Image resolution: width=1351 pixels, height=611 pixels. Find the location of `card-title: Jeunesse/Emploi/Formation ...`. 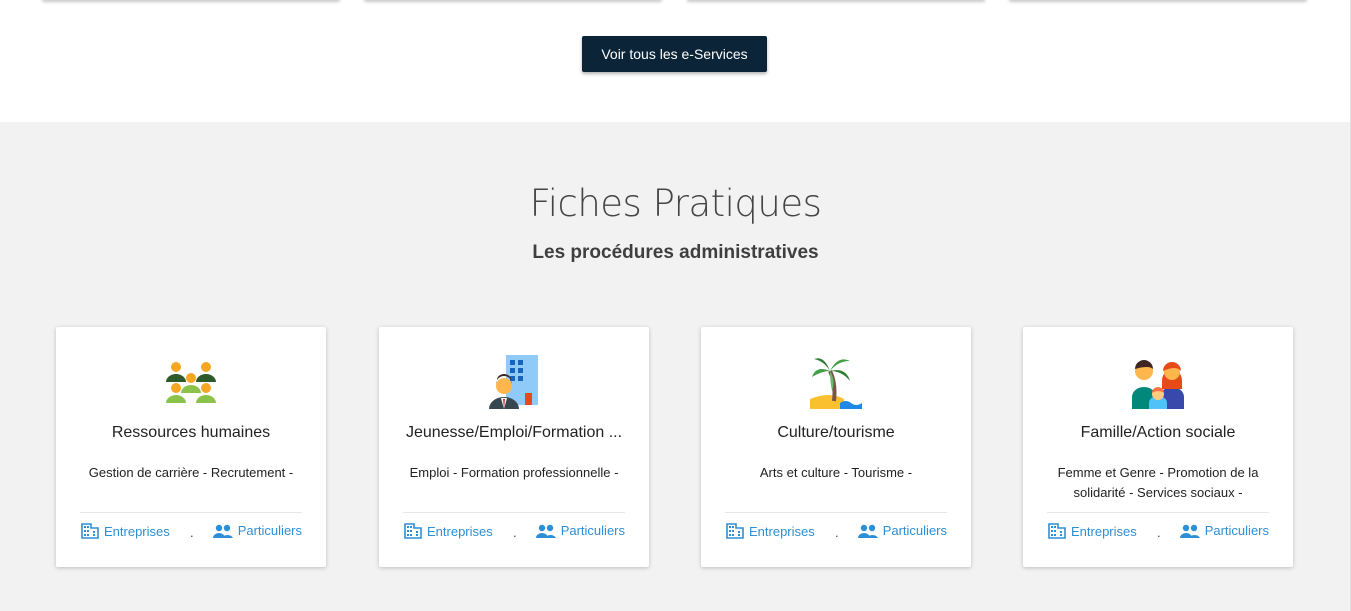

card-title: Jeunesse/Emploi/Formation ... is located at coordinates (514, 433).